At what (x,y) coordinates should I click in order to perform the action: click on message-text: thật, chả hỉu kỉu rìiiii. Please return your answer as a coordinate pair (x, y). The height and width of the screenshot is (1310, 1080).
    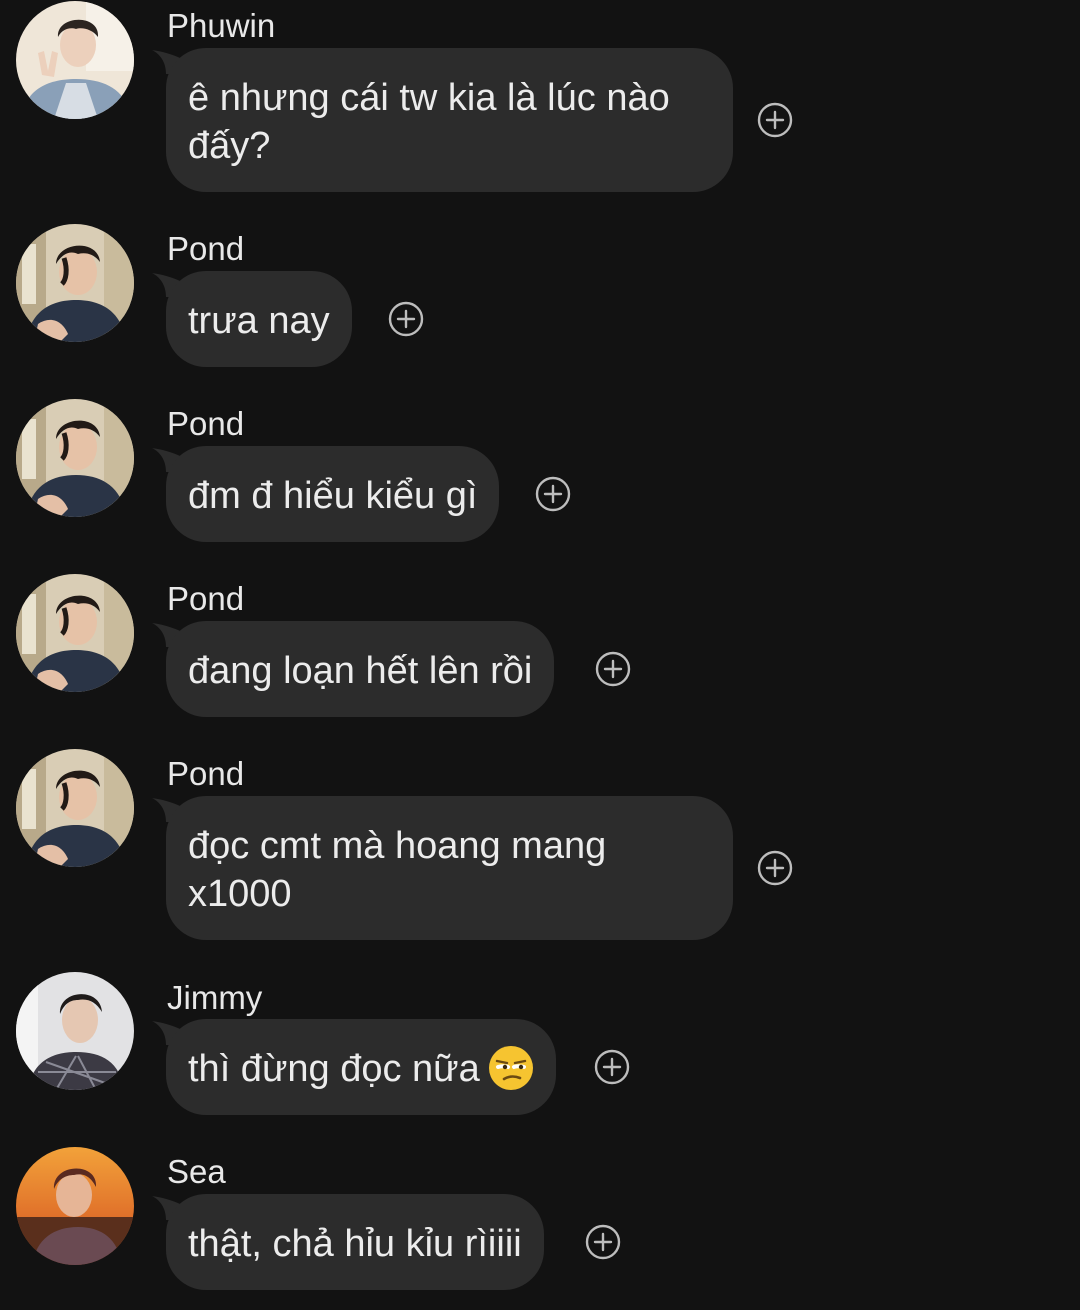
    Looking at the image, I should click on (355, 1244).